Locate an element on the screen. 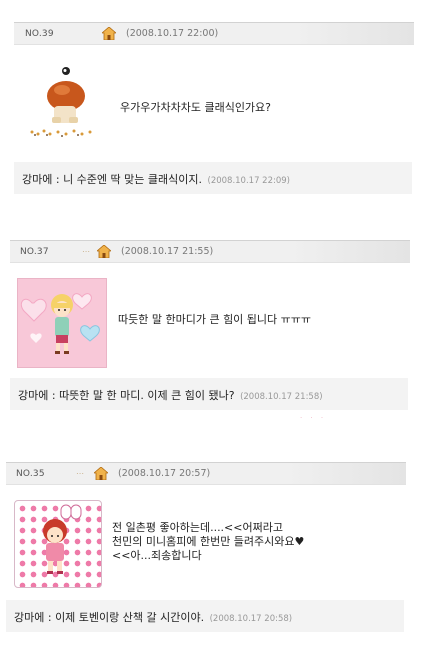 The height and width of the screenshot is (647, 422). reply-message: 니 수준엔 딱 맞는 클래식이지. is located at coordinates (132, 179).